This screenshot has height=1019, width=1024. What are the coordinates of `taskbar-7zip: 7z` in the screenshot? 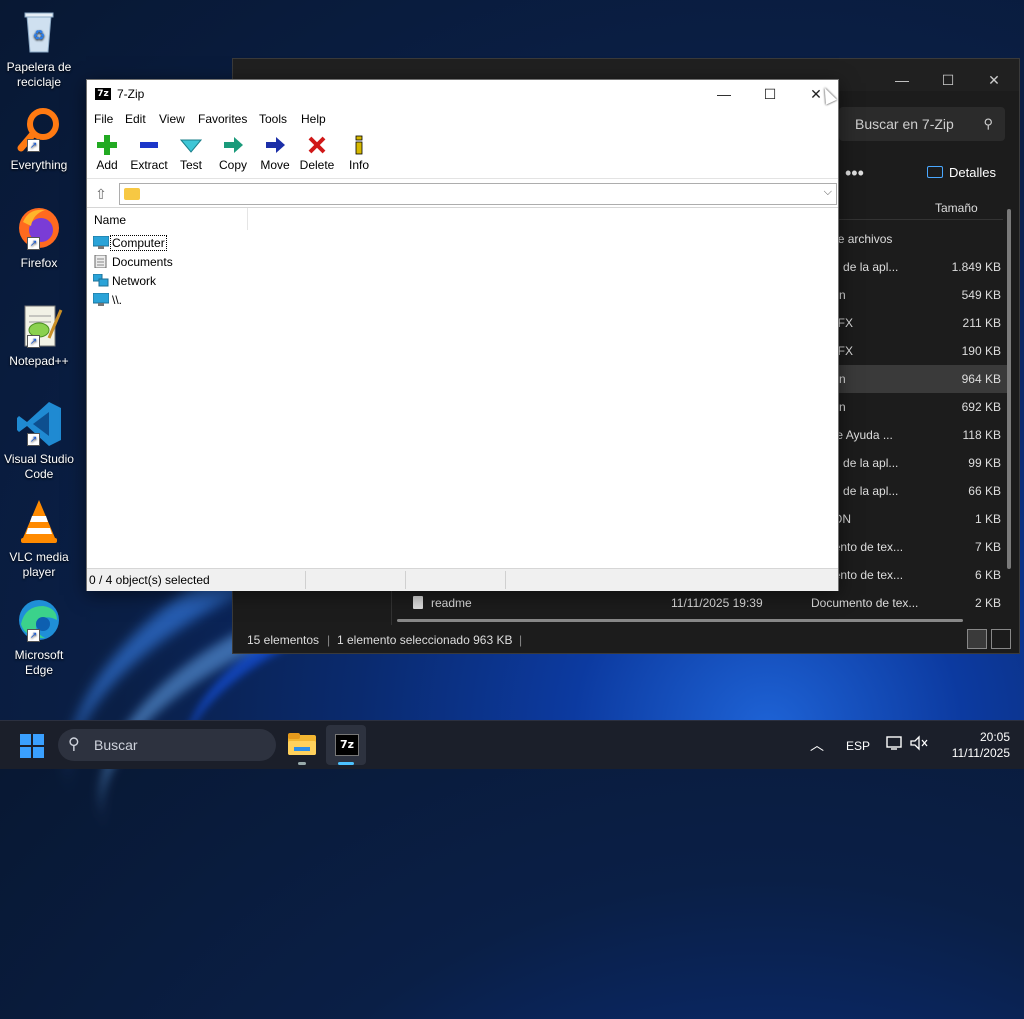 It's located at (346, 745).